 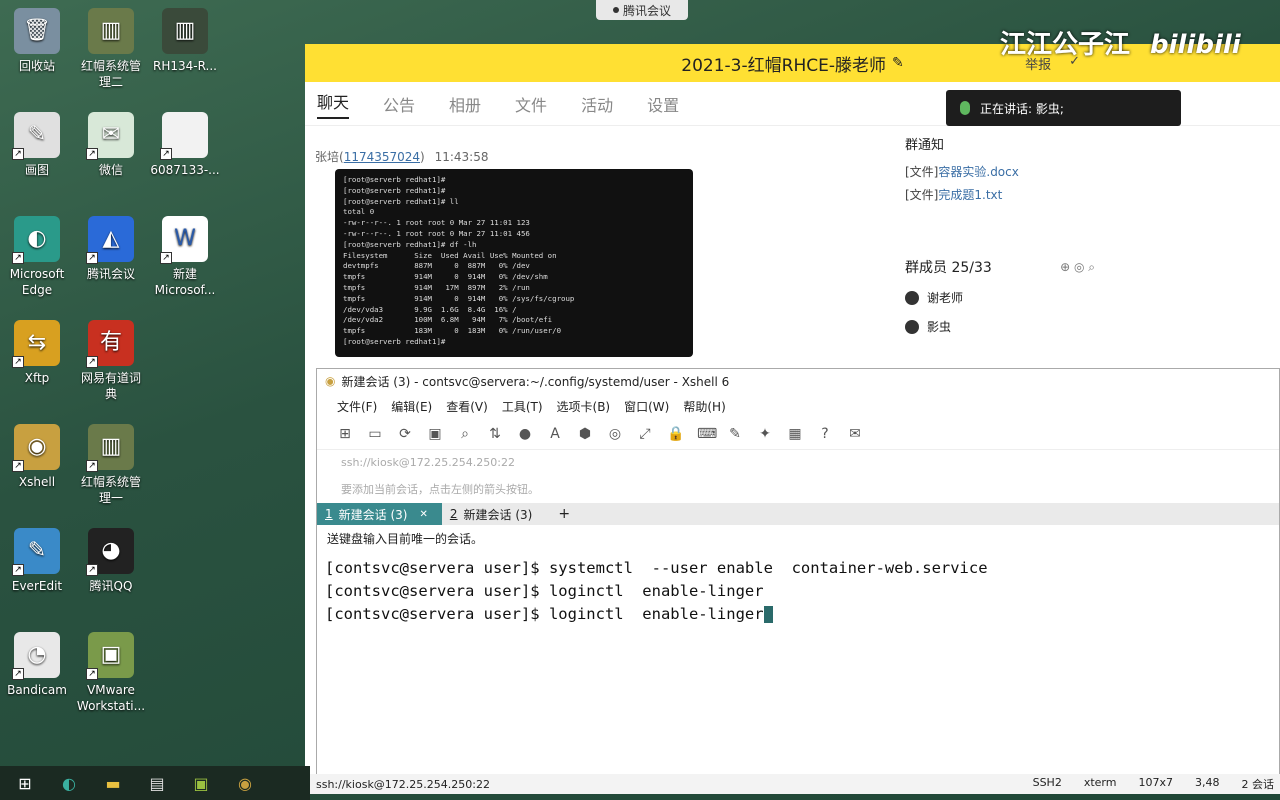 What do you see at coordinates (111, 49) in the screenshot?
I see `desktop-icon: ▥ 红帽系统管理二` at bounding box center [111, 49].